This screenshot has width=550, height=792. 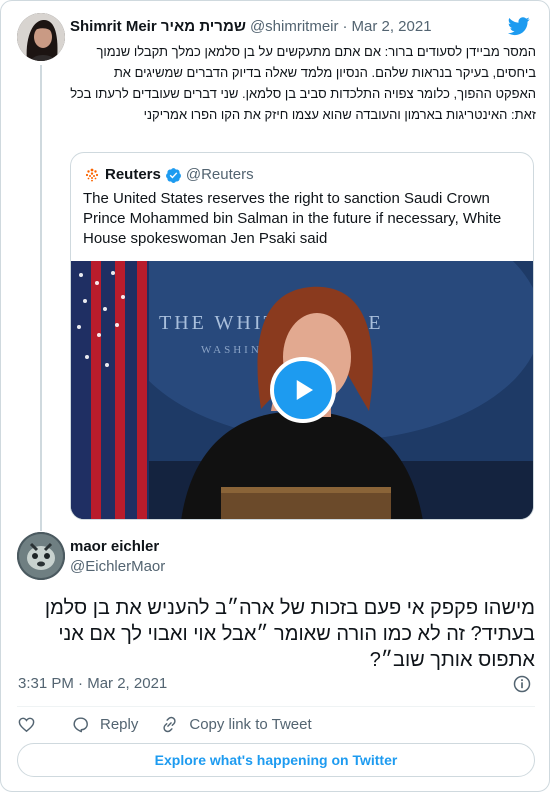 I want to click on main-author-avatar, so click(x=41, y=556).